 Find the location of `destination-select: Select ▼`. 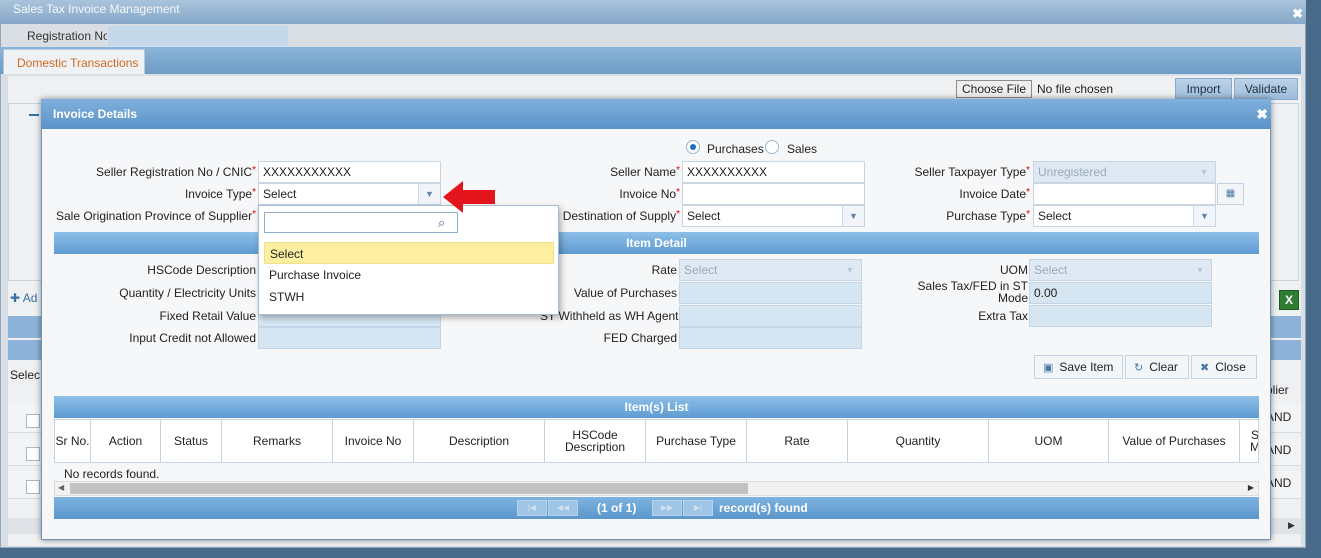

destination-select: Select ▼ is located at coordinates (773, 216).